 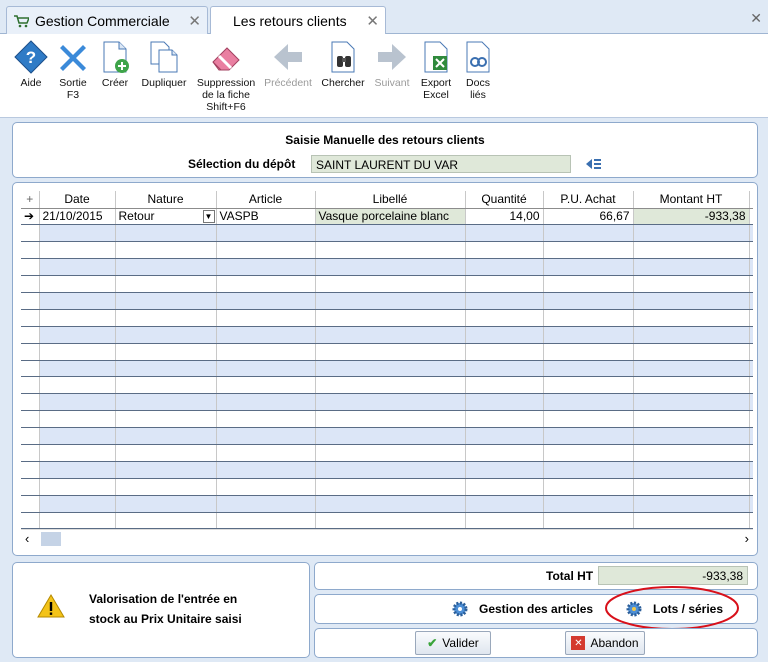 What do you see at coordinates (747, 538) in the screenshot?
I see `scroll-right-icon: ›` at bounding box center [747, 538].